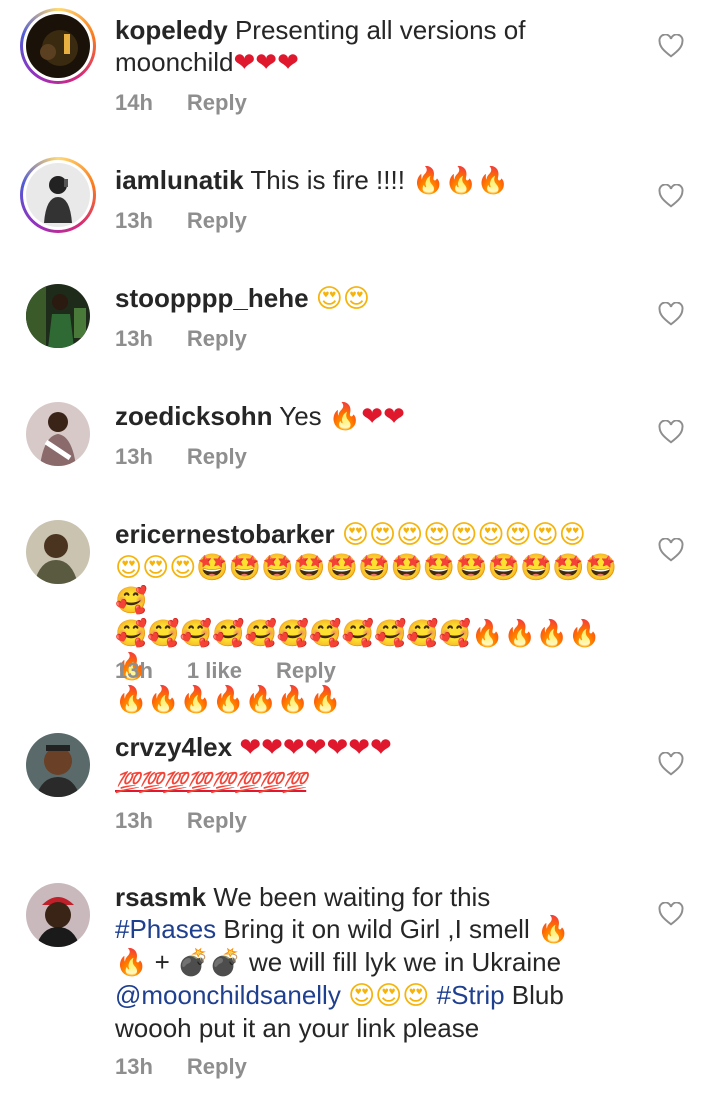 The width and height of the screenshot is (720, 1095). What do you see at coordinates (228, 995) in the screenshot?
I see `mention-link: @moonchildsanelly` at bounding box center [228, 995].